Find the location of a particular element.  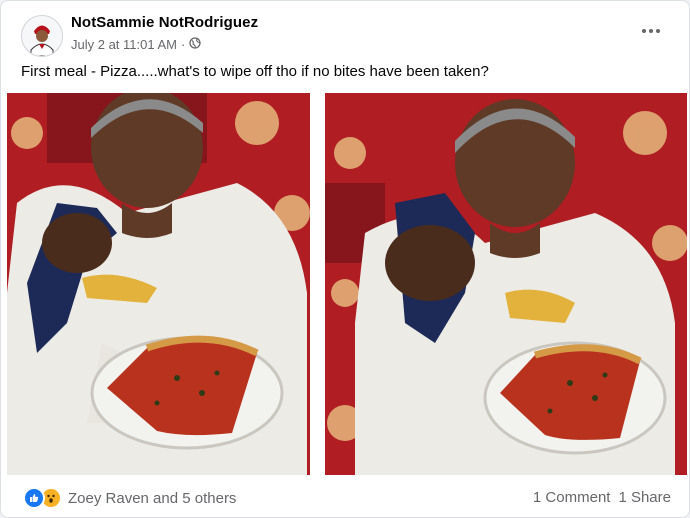

globe-icon is located at coordinates (195, 44).